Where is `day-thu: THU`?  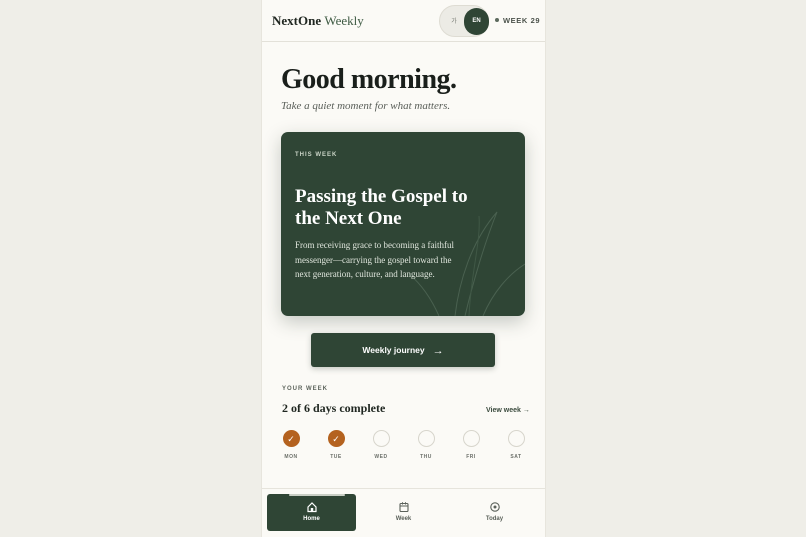
day-thu: THU is located at coordinates (426, 445).